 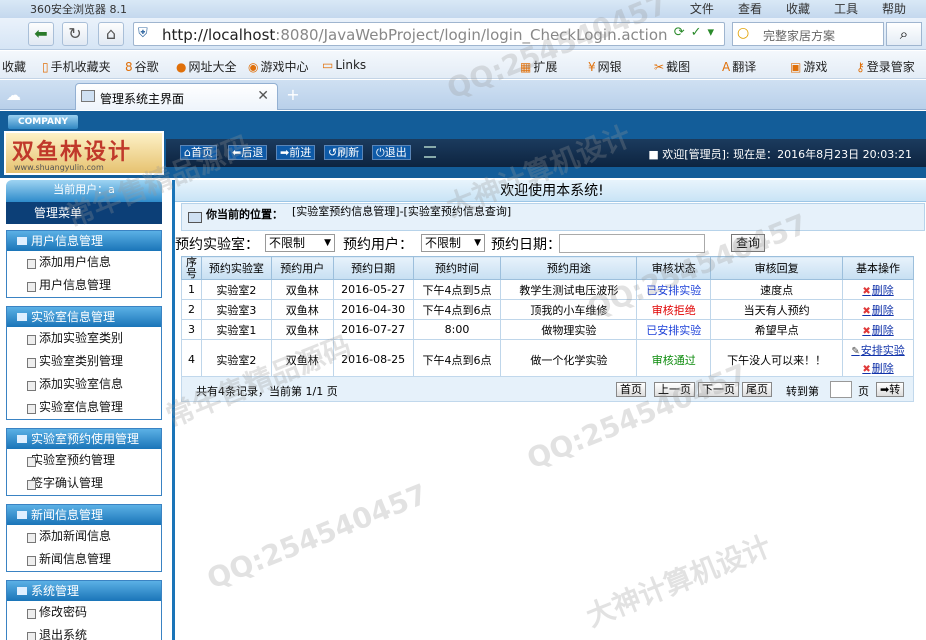 What do you see at coordinates (84, 439) in the screenshot?
I see `group-header: 实验室预约使用管理` at bounding box center [84, 439].